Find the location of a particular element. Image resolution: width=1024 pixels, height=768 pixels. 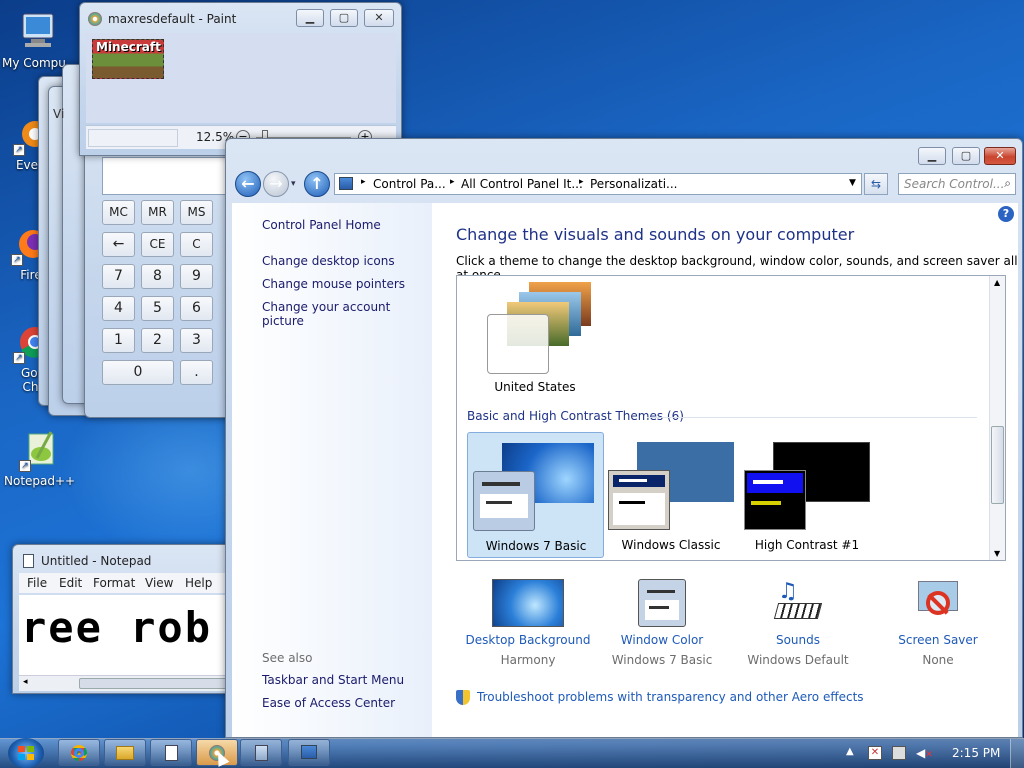

see-also-taskbar: Taskbar and Start Menu is located at coordinates (333, 680).